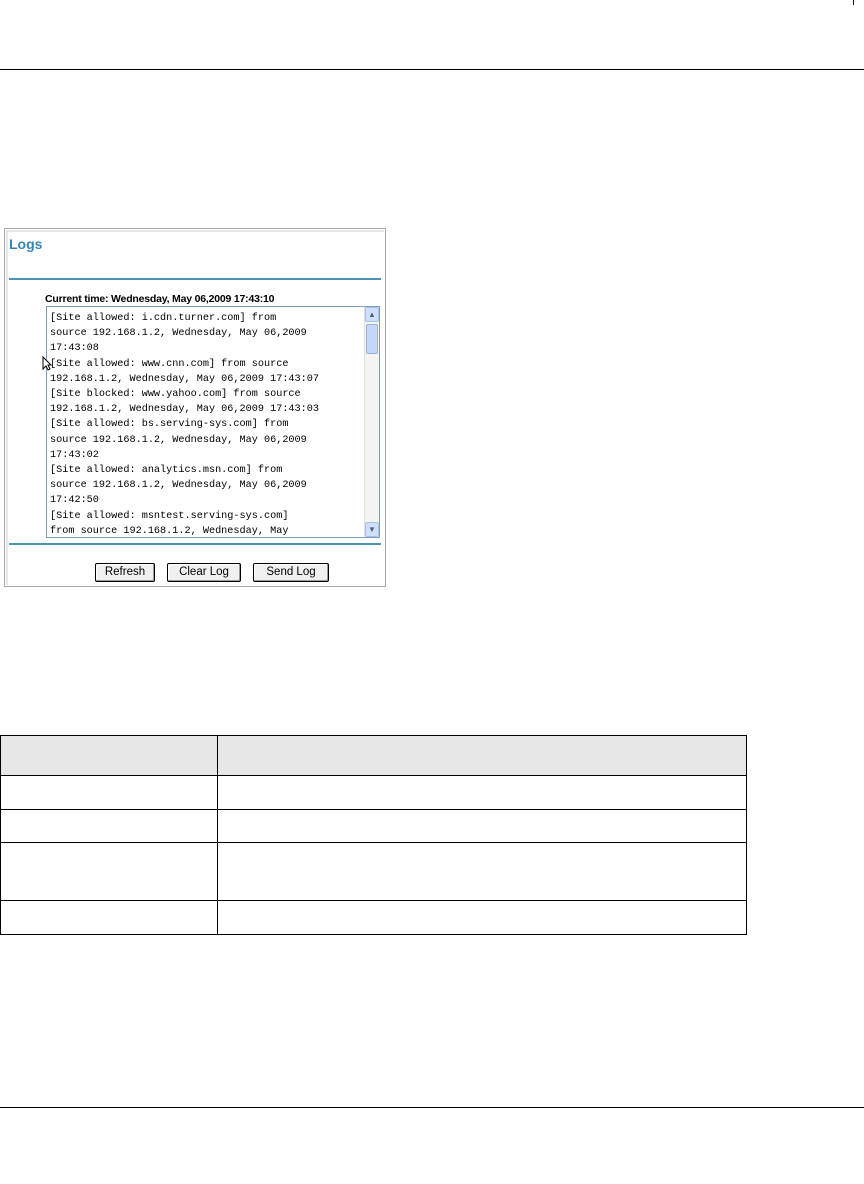  What do you see at coordinates (372, 339) in the screenshot?
I see `scroll-thumb` at bounding box center [372, 339].